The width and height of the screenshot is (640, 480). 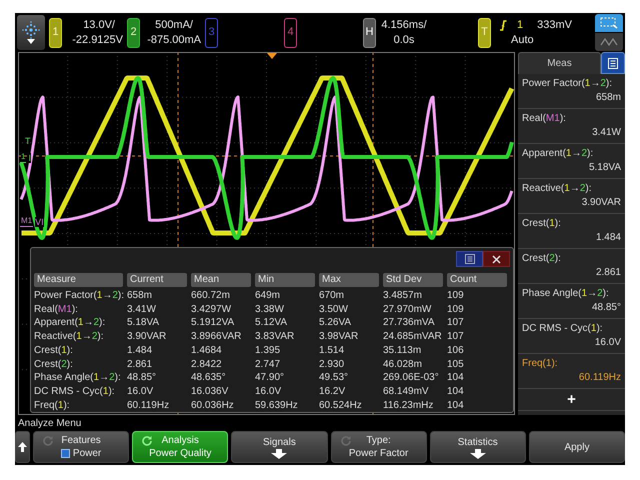 What do you see at coordinates (140, 351) in the screenshot?
I see `table-cell-text: 1.484` at bounding box center [140, 351].